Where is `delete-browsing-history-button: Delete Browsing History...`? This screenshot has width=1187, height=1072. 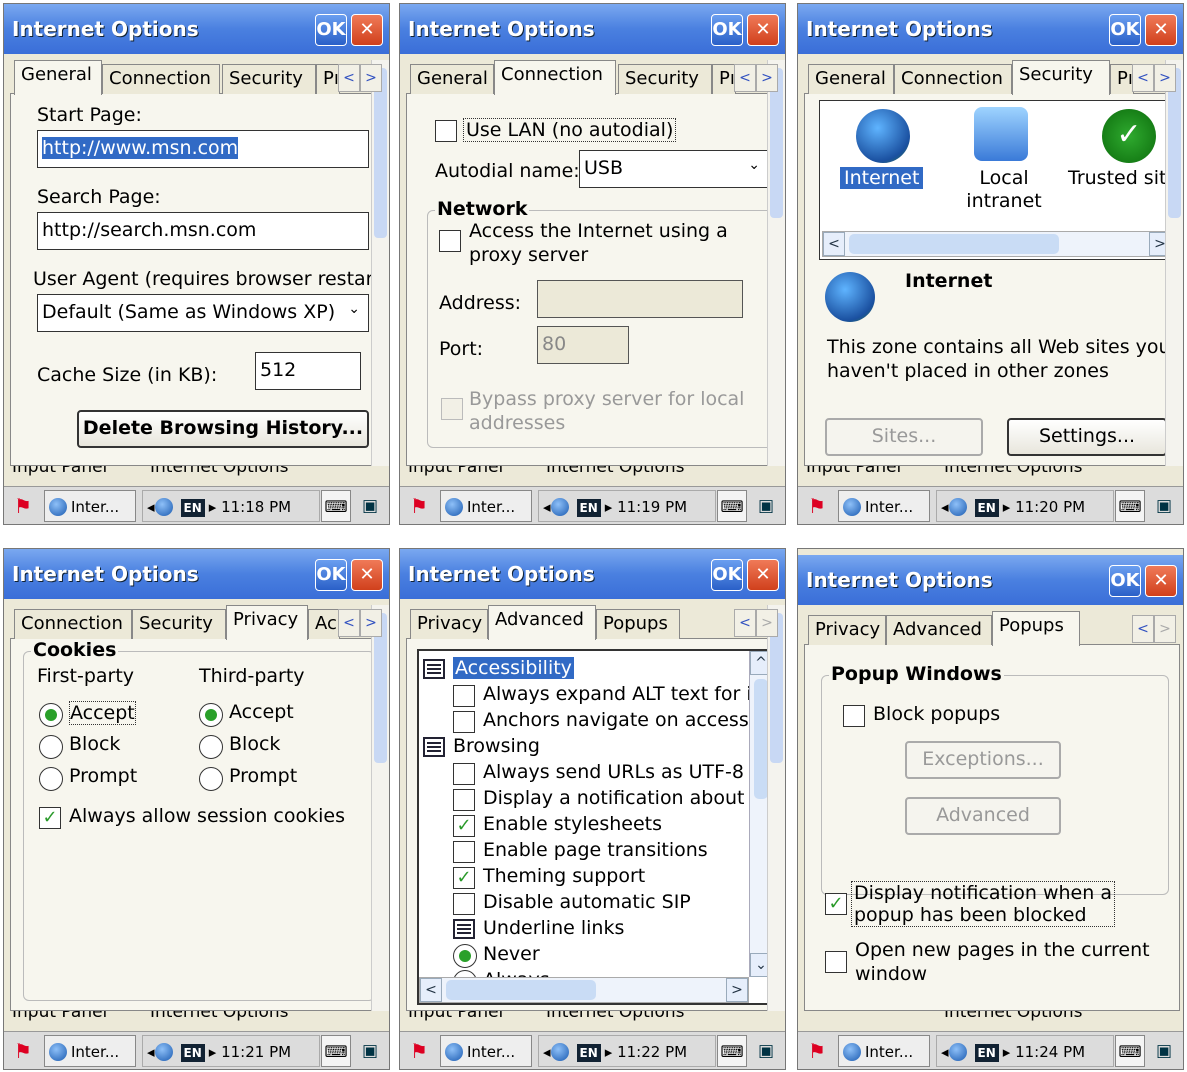 delete-browsing-history-button: Delete Browsing History... is located at coordinates (223, 429).